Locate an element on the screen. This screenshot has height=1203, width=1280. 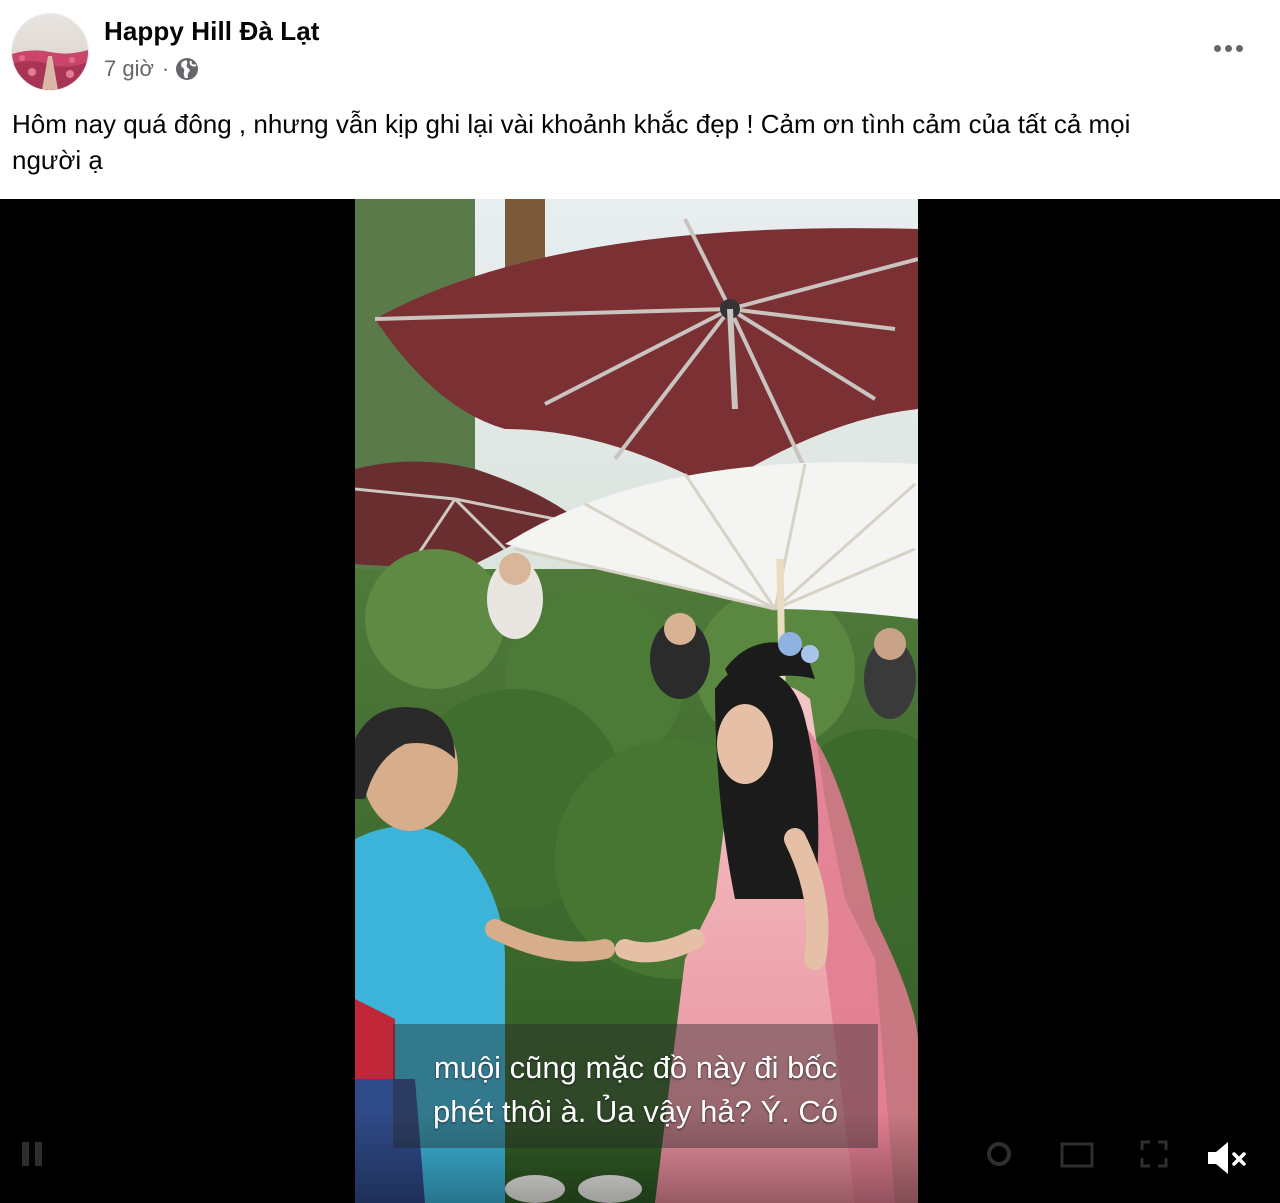
post-timestamp: 7 giờ is located at coordinates (129, 69).